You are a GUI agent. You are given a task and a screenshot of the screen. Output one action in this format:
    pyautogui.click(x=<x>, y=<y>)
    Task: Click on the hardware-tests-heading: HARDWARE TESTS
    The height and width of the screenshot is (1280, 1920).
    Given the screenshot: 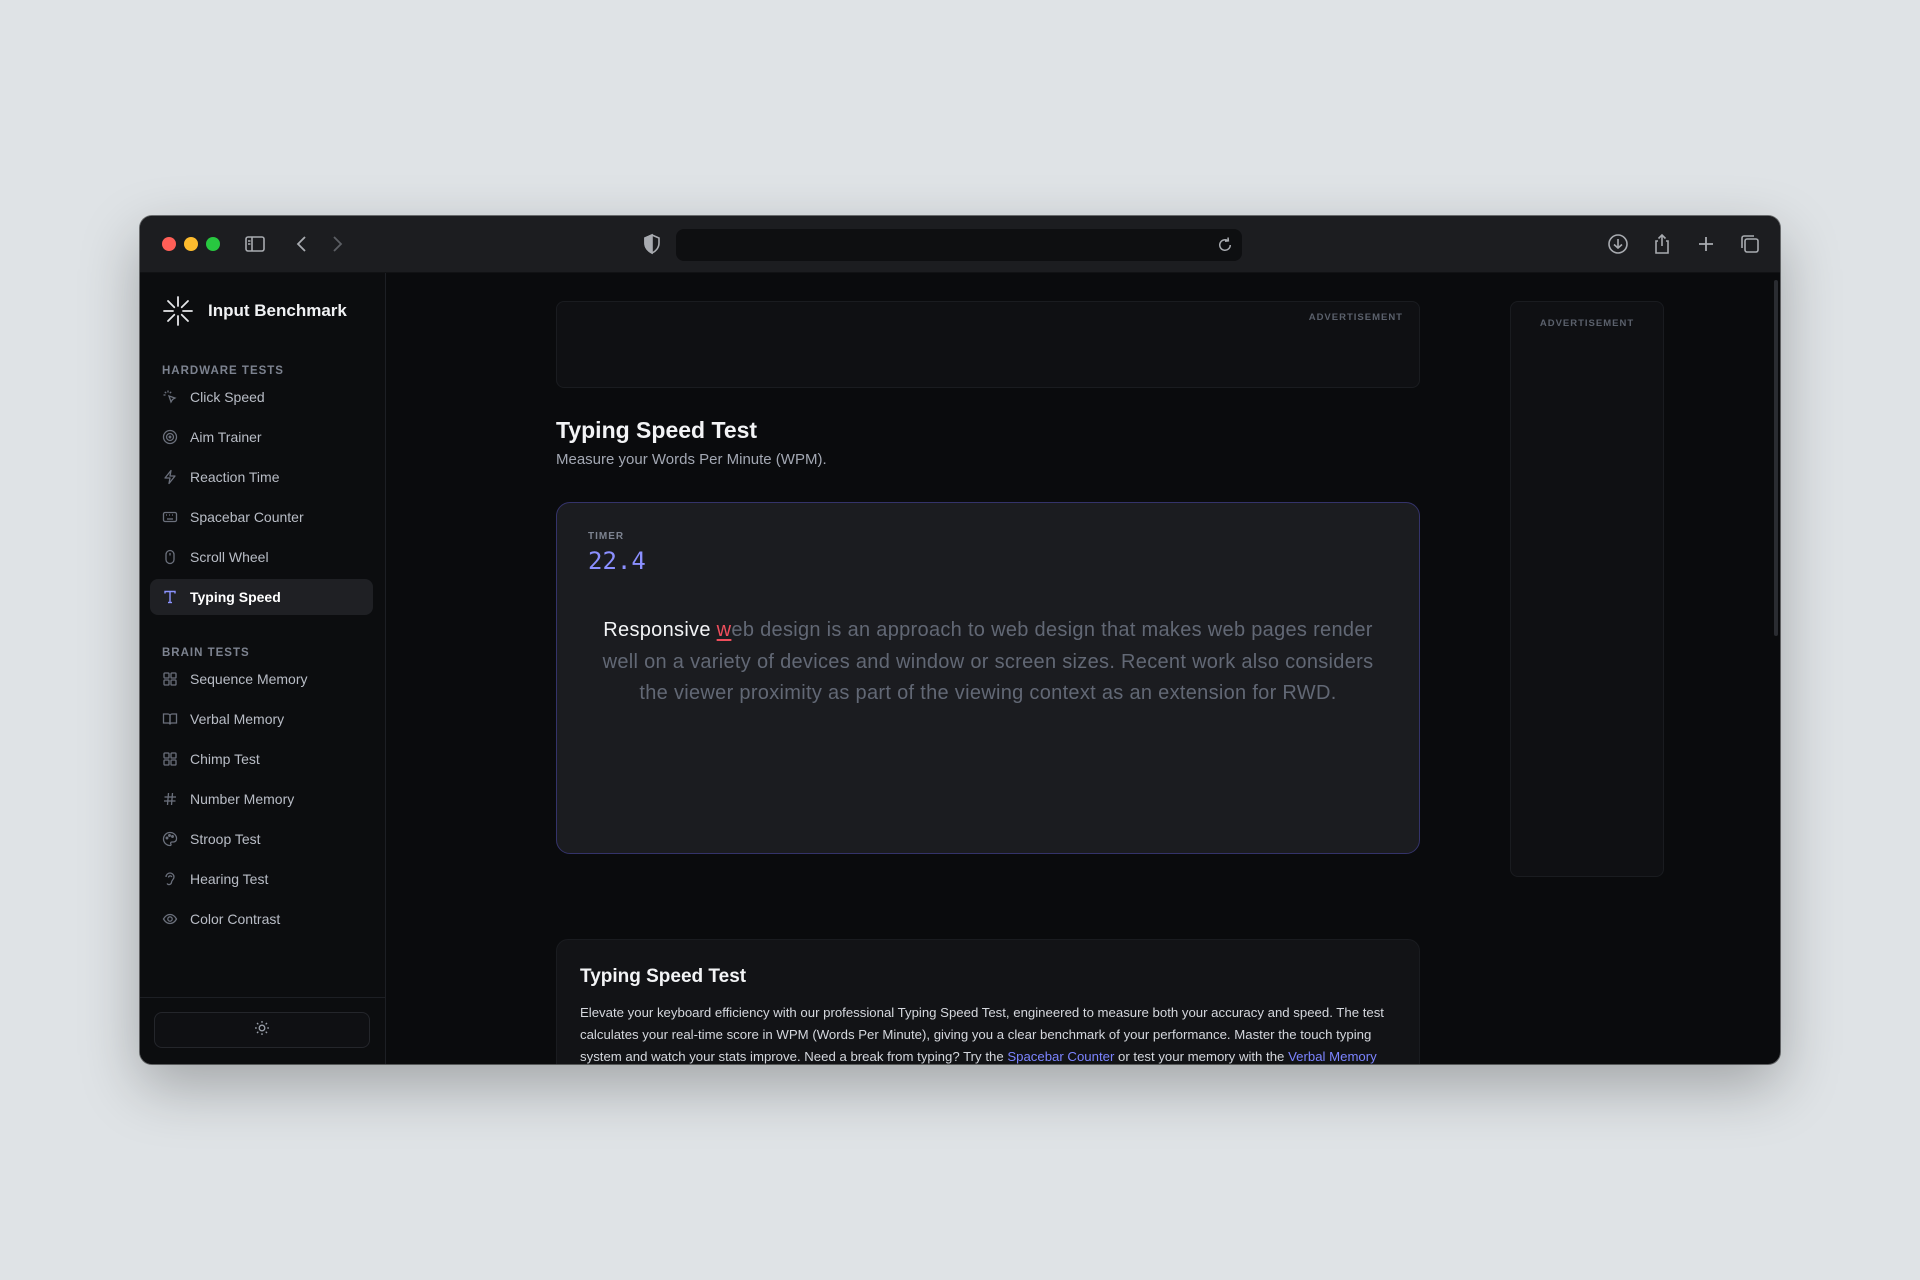 What is the action you would take?
    pyautogui.click(x=223, y=371)
    